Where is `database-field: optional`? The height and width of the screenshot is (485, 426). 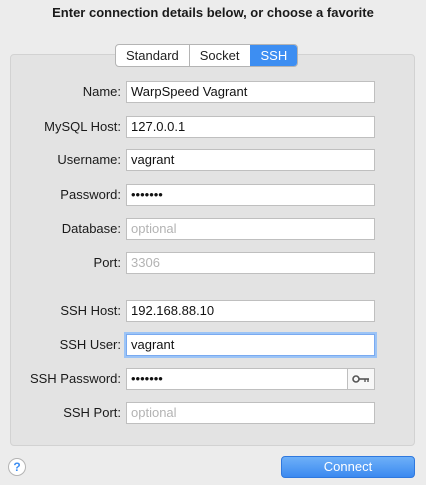
database-field: optional is located at coordinates (250, 229).